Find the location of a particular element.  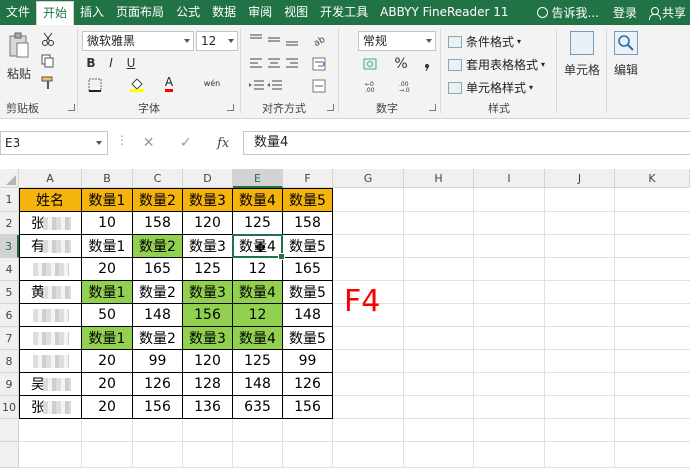

cell-f9: 126 is located at coordinates (308, 384).